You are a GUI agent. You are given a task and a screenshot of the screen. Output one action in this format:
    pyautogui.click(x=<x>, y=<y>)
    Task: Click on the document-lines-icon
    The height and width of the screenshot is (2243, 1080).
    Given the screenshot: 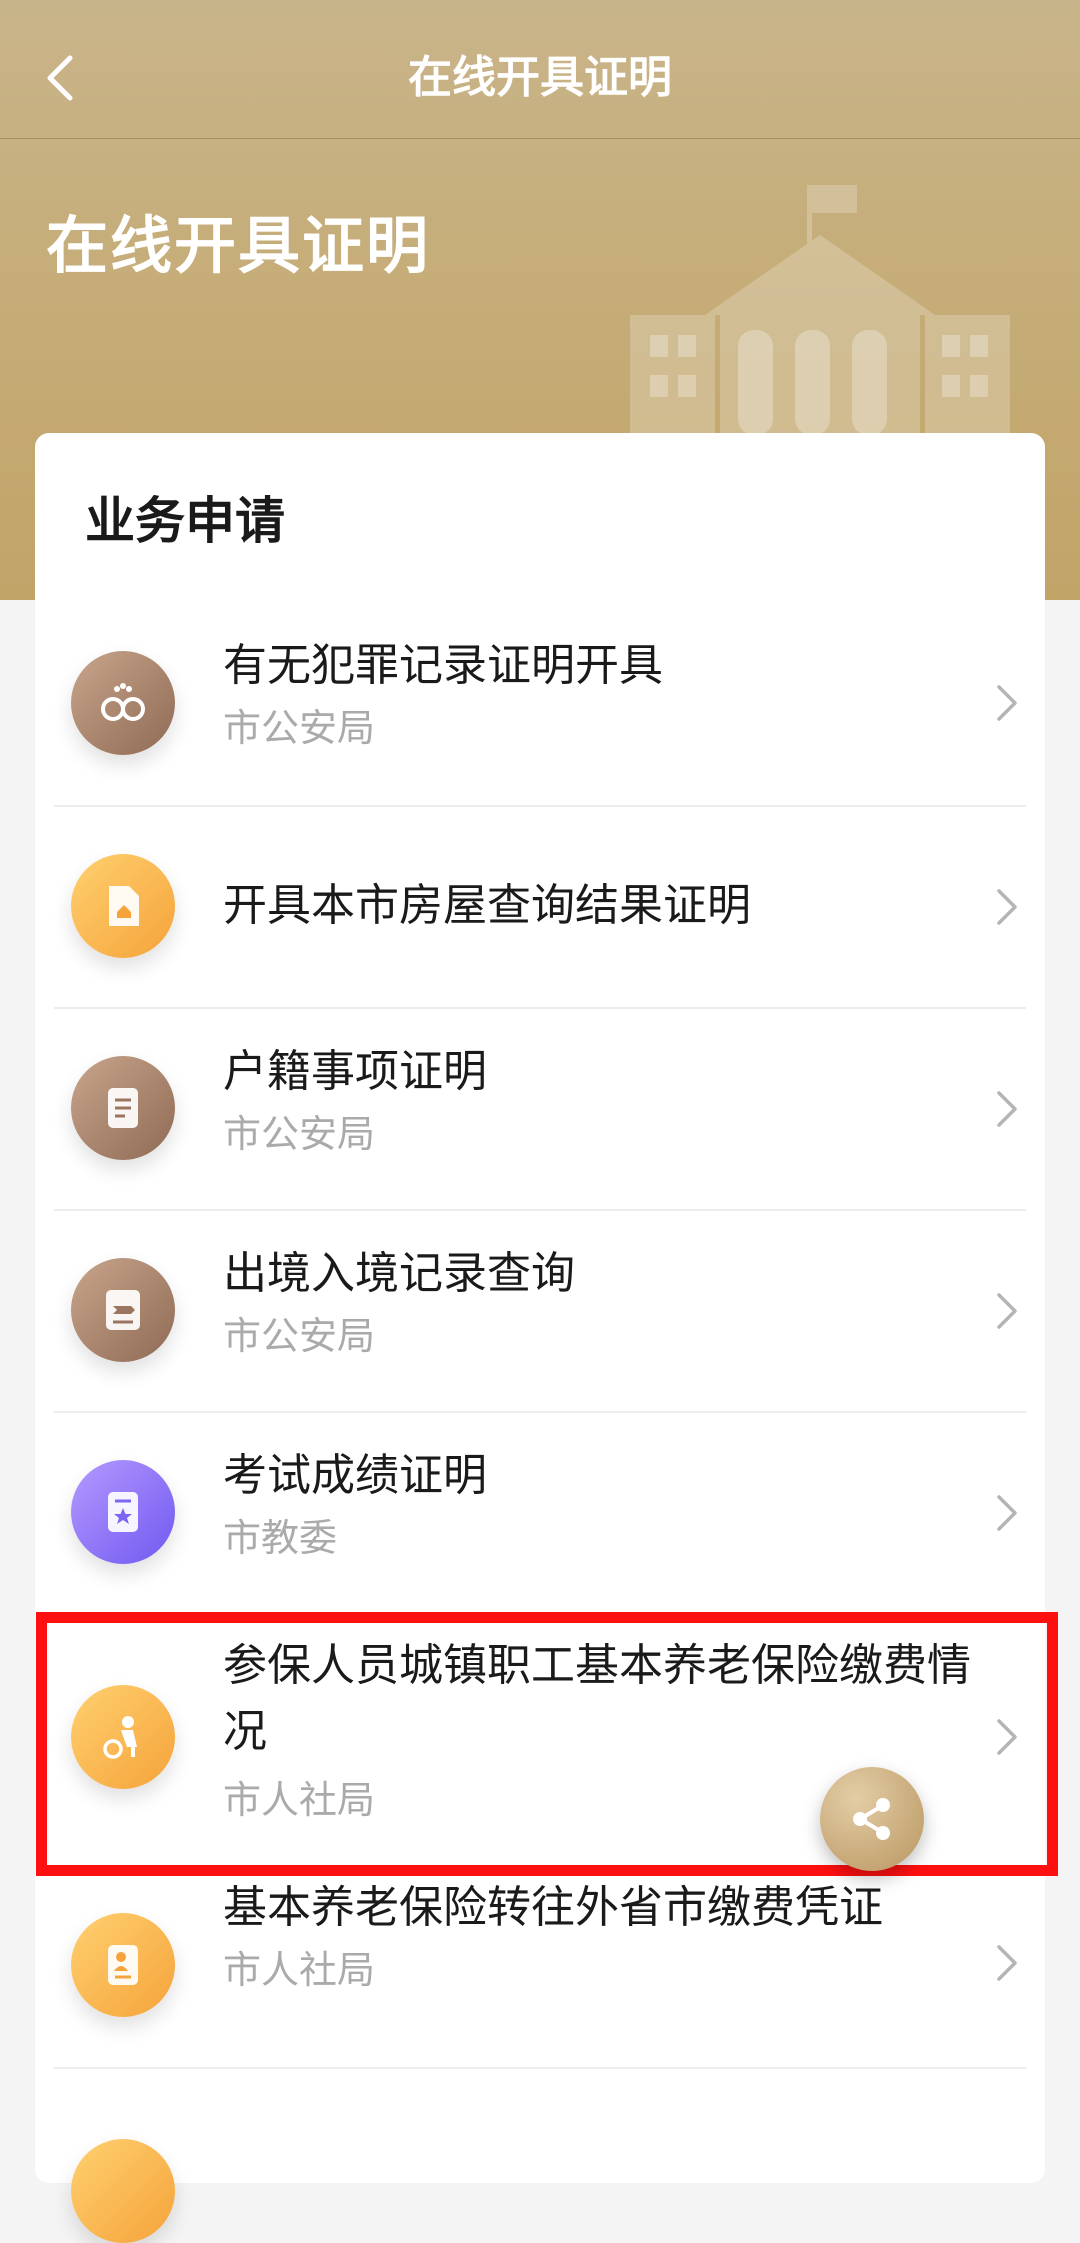 What is the action you would take?
    pyautogui.click(x=123, y=1108)
    